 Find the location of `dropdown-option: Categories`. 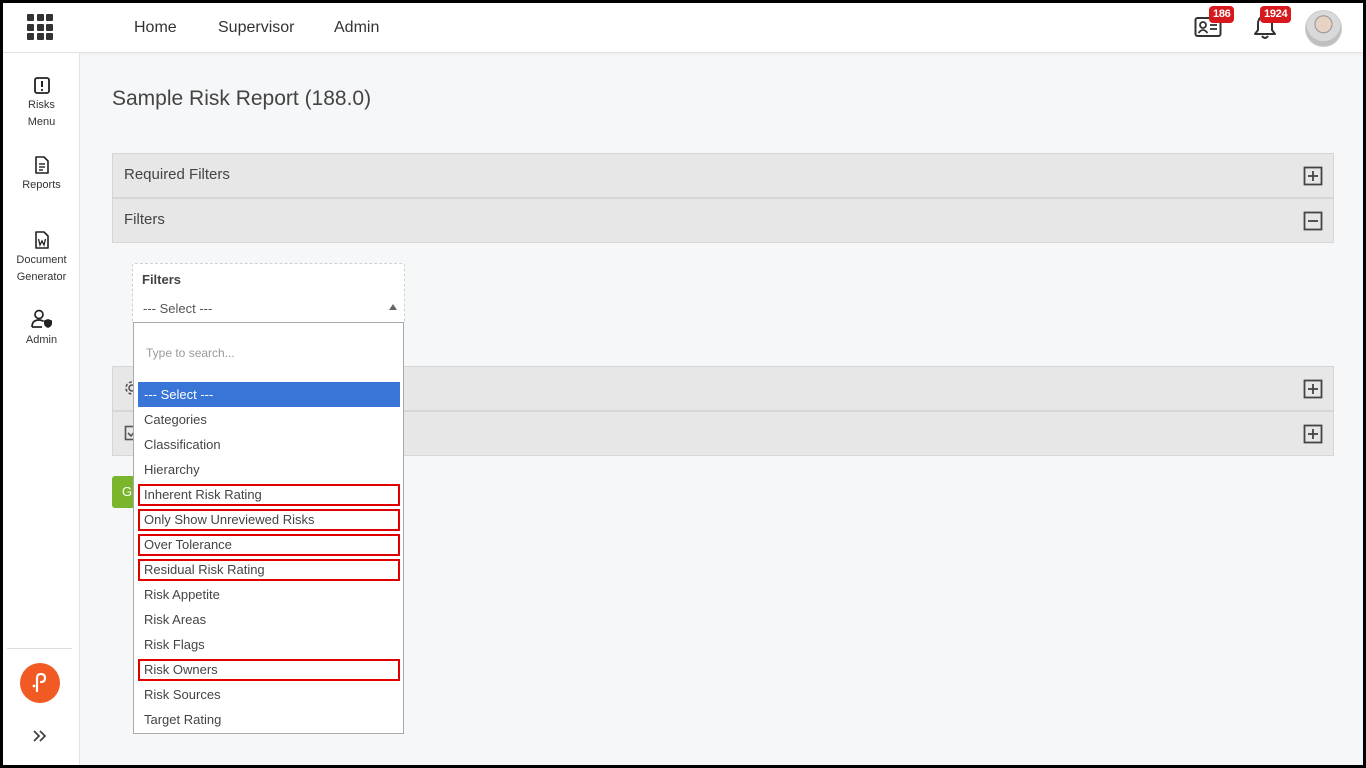

dropdown-option: Categories is located at coordinates (269, 419).